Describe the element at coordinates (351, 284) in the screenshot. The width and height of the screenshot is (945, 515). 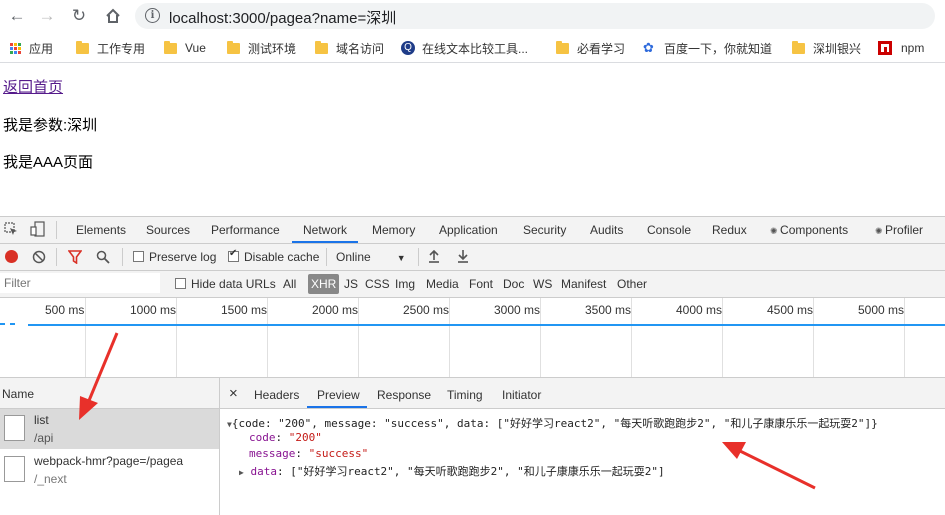
I see `filter-type-js: JS` at that location.